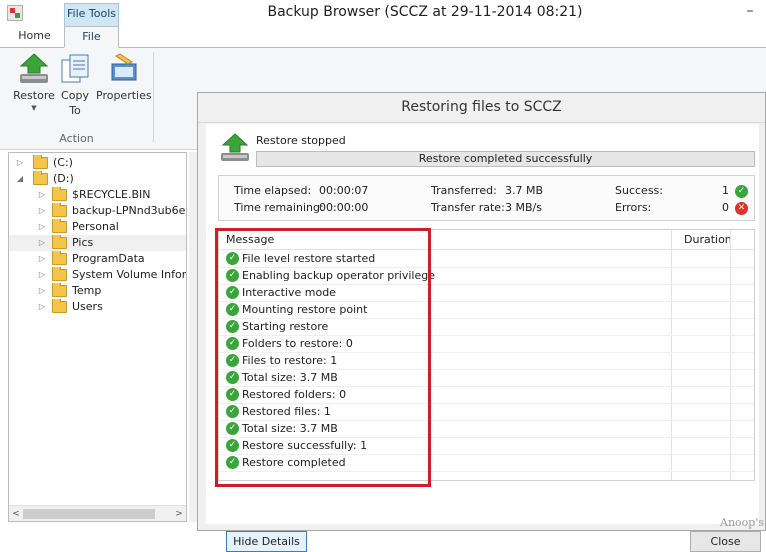 The width and height of the screenshot is (766, 552). What do you see at coordinates (290, 360) in the screenshot?
I see `log-message: Files to restore: 1` at bounding box center [290, 360].